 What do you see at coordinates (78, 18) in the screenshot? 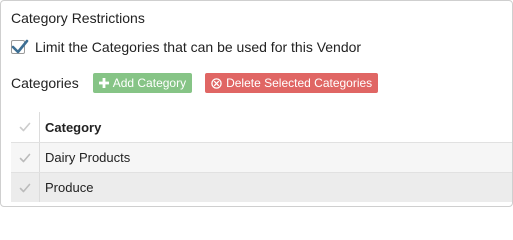
I see `section-title: Category Restrictions` at bounding box center [78, 18].